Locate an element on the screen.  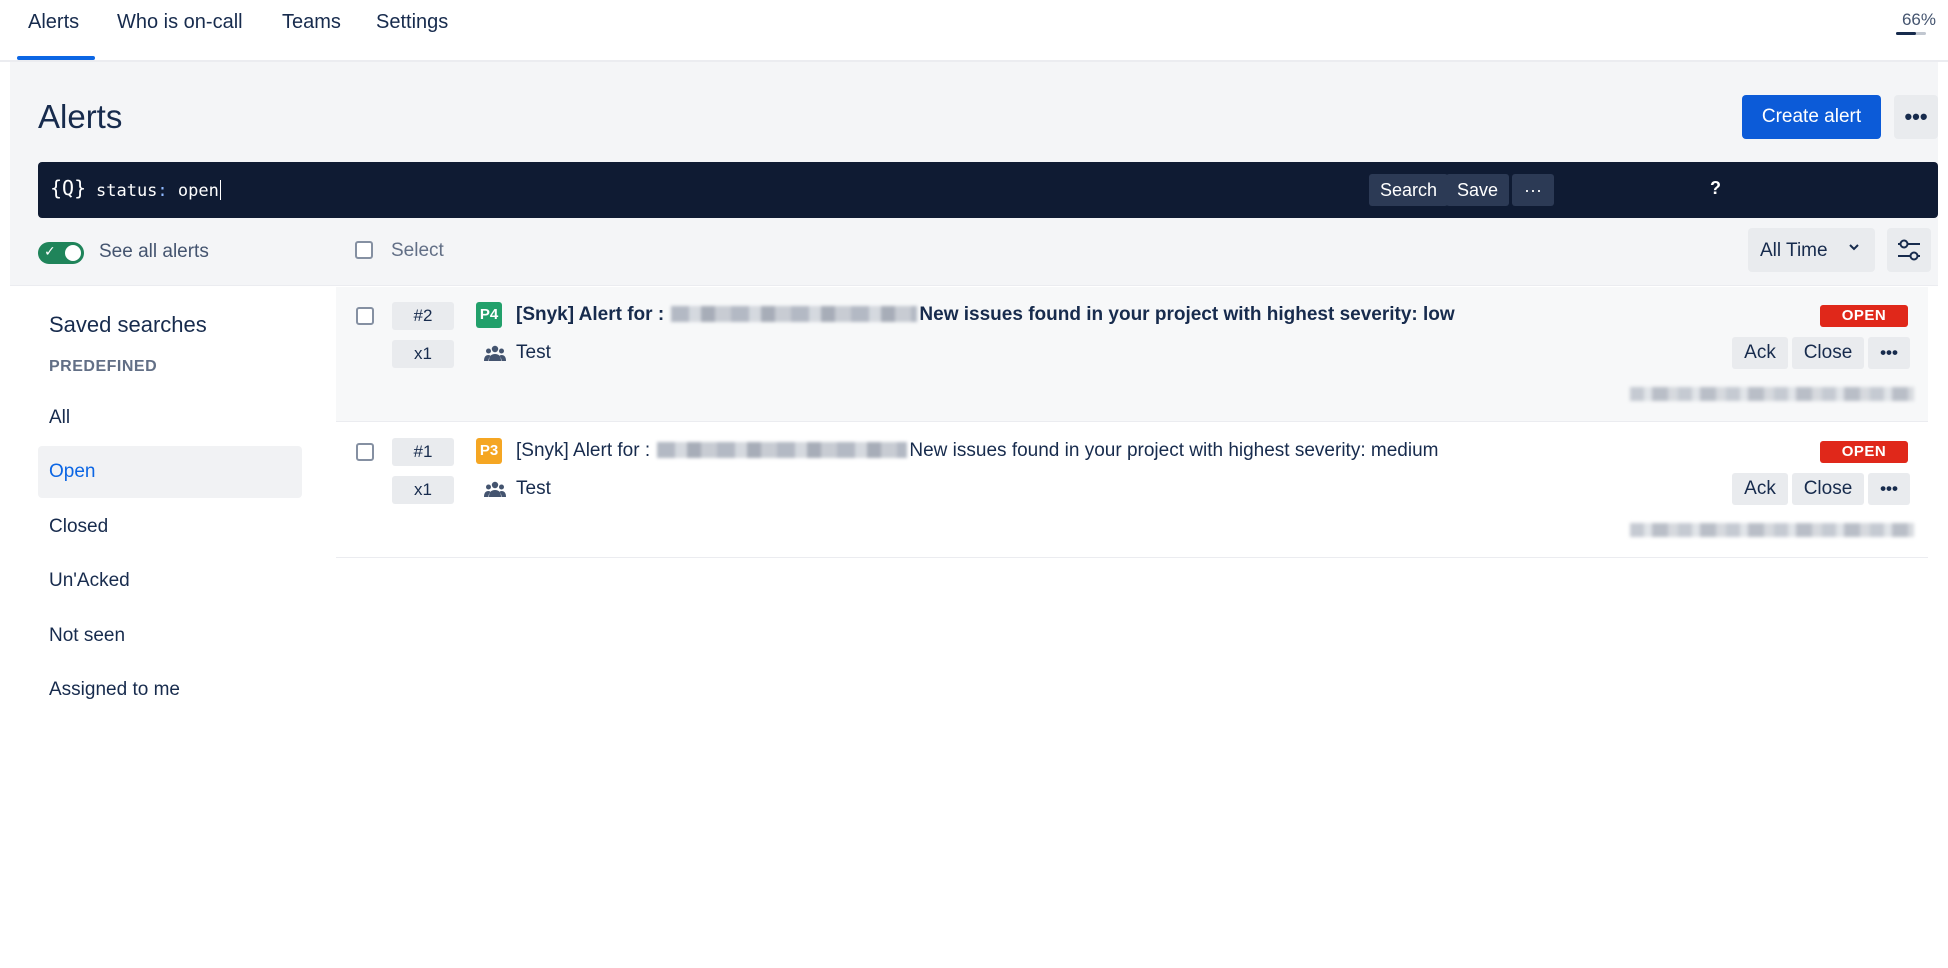
search-input: status: open is located at coordinates (158, 190).